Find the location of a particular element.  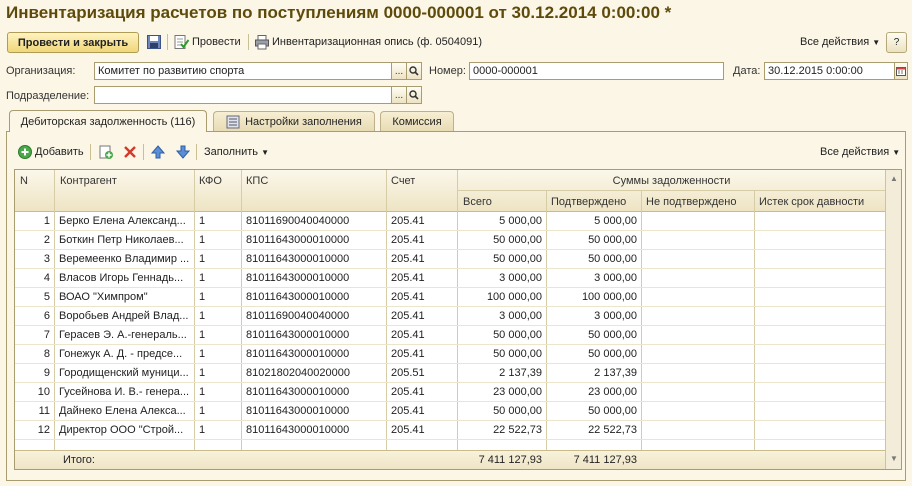

tab-receivables: Дебиторская задолженность (116) is located at coordinates (108, 121).